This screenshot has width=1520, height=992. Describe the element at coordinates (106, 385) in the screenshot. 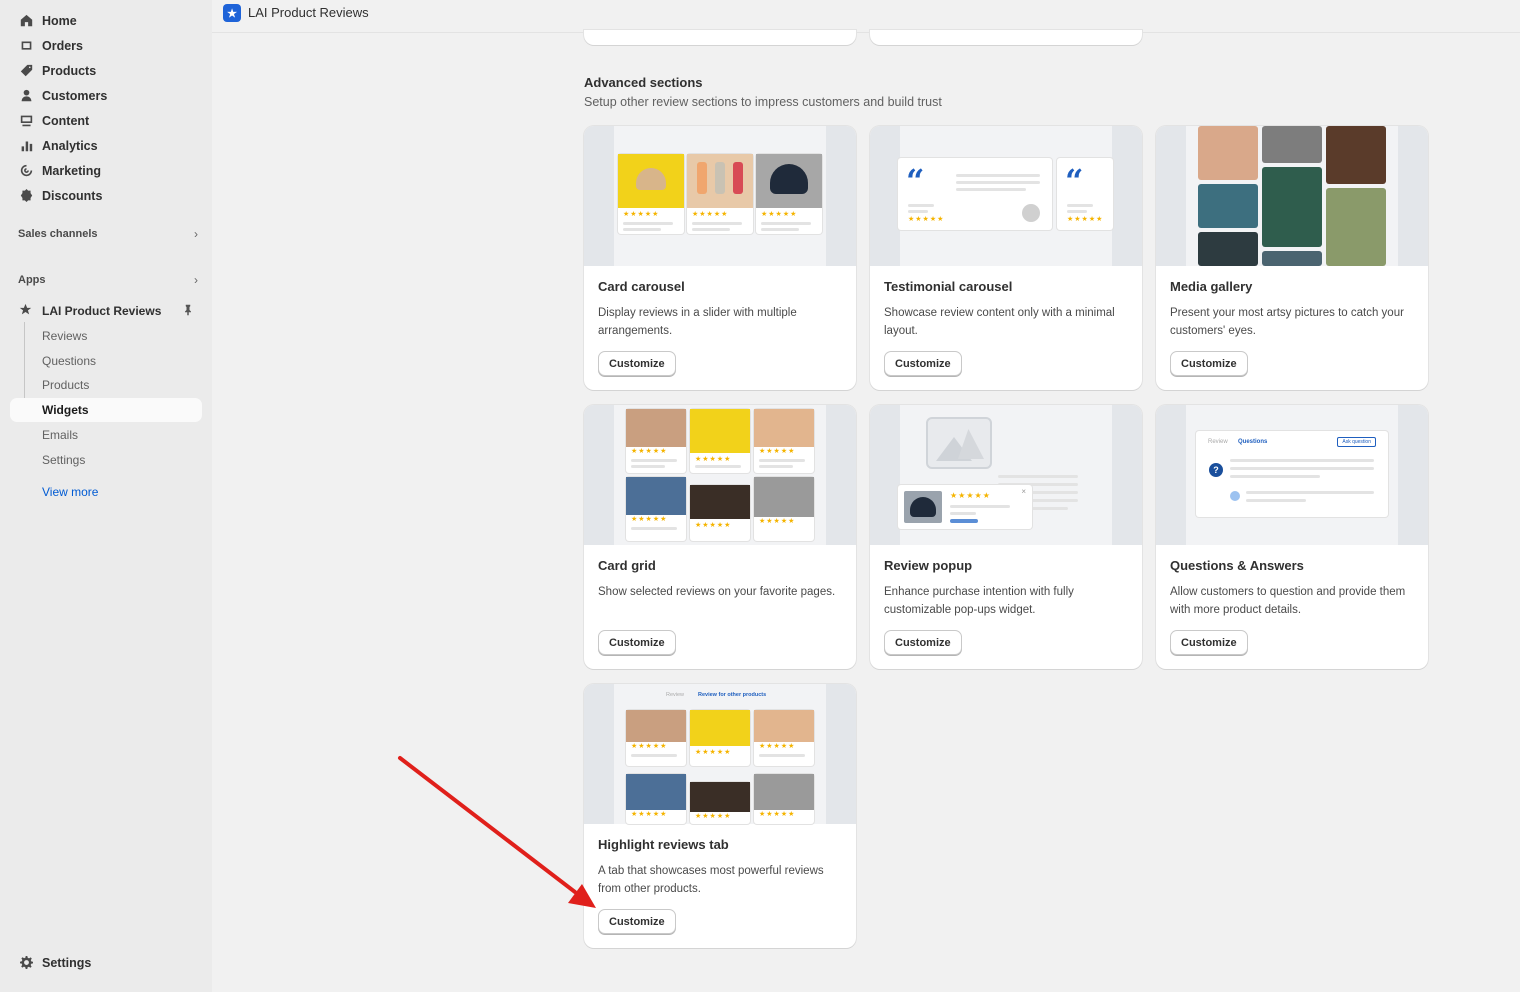

I see `sub-item-products: Products` at that location.